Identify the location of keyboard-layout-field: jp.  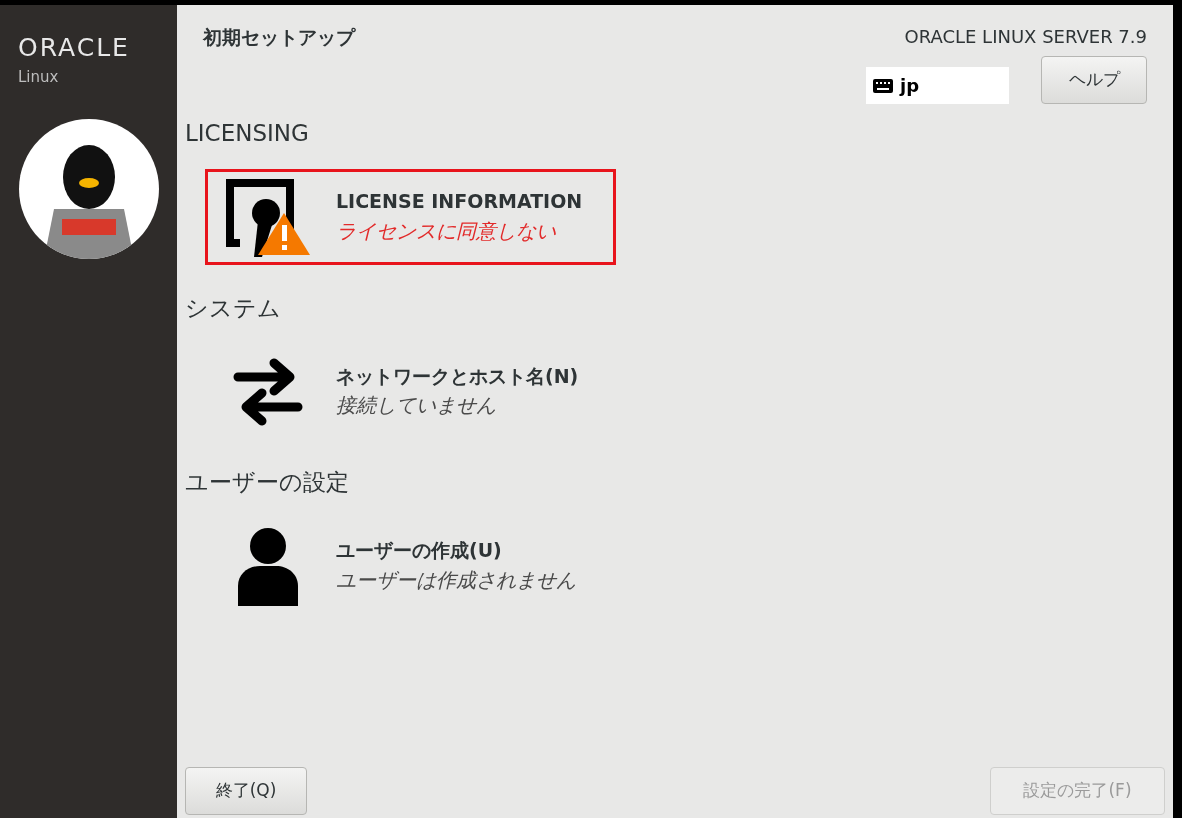
(937, 85).